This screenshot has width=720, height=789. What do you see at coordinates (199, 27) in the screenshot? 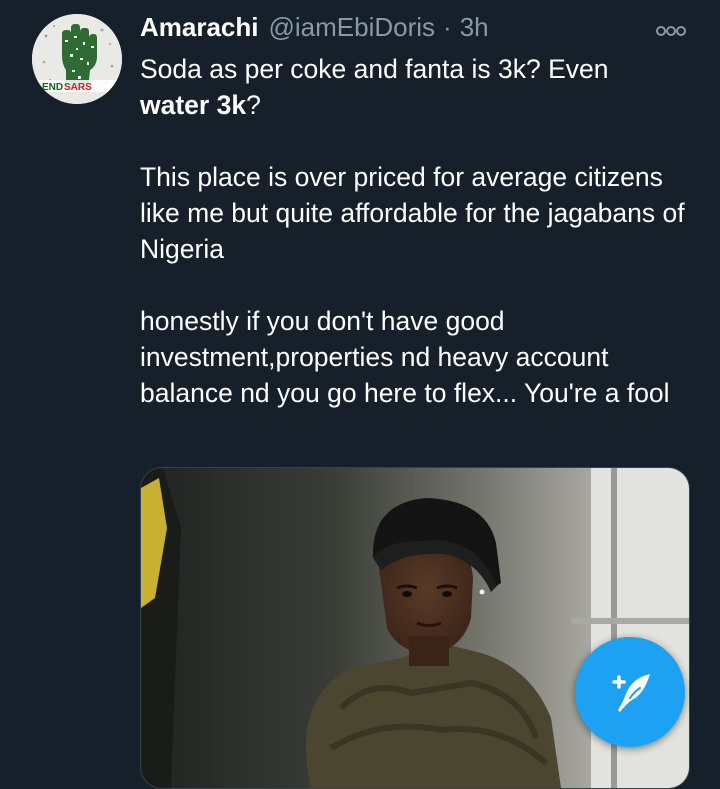
I see `author-name: Amarachi` at bounding box center [199, 27].